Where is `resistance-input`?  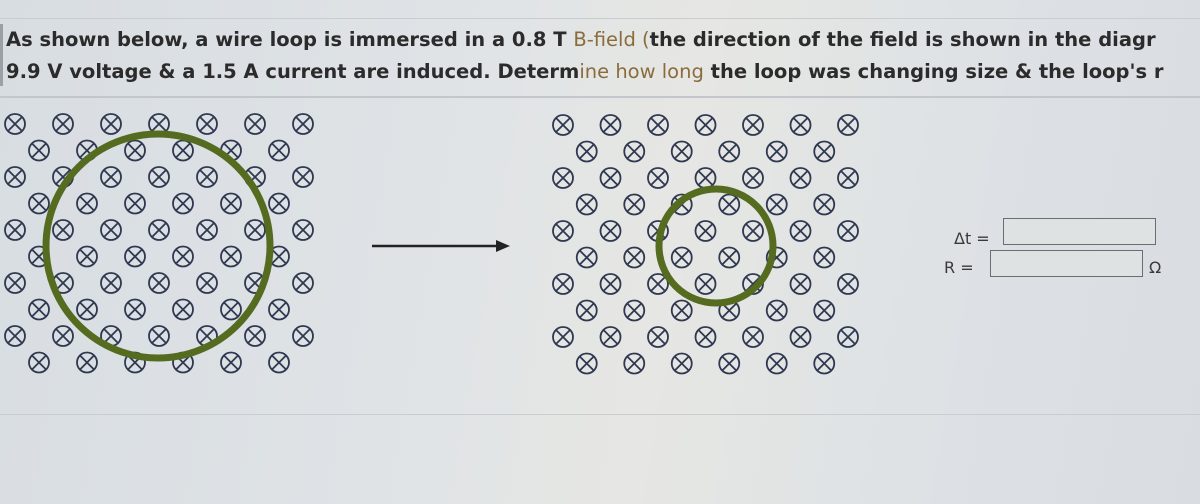
resistance-input is located at coordinates (1066, 263).